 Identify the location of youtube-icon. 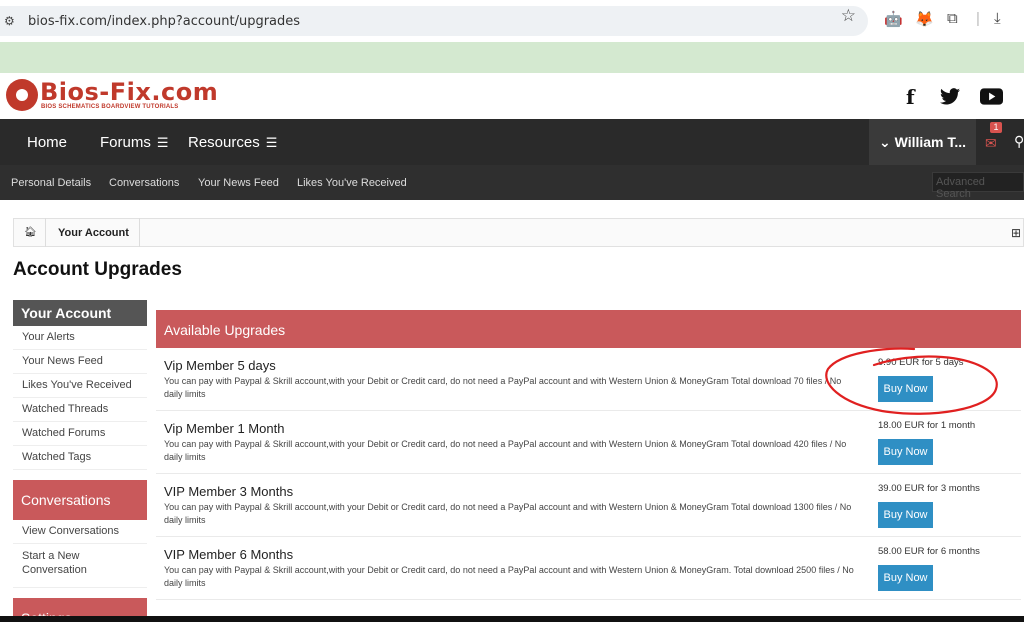
(991, 96).